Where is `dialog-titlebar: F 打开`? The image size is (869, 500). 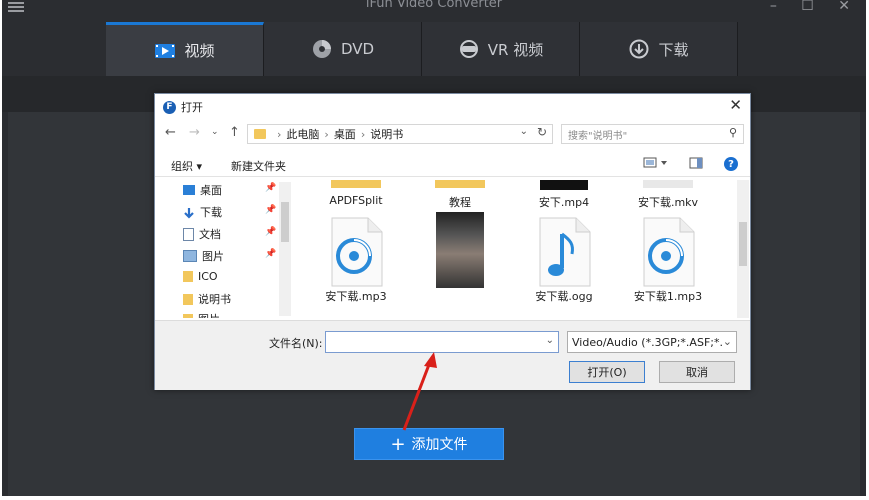 dialog-titlebar: F 打开 is located at coordinates (183, 107).